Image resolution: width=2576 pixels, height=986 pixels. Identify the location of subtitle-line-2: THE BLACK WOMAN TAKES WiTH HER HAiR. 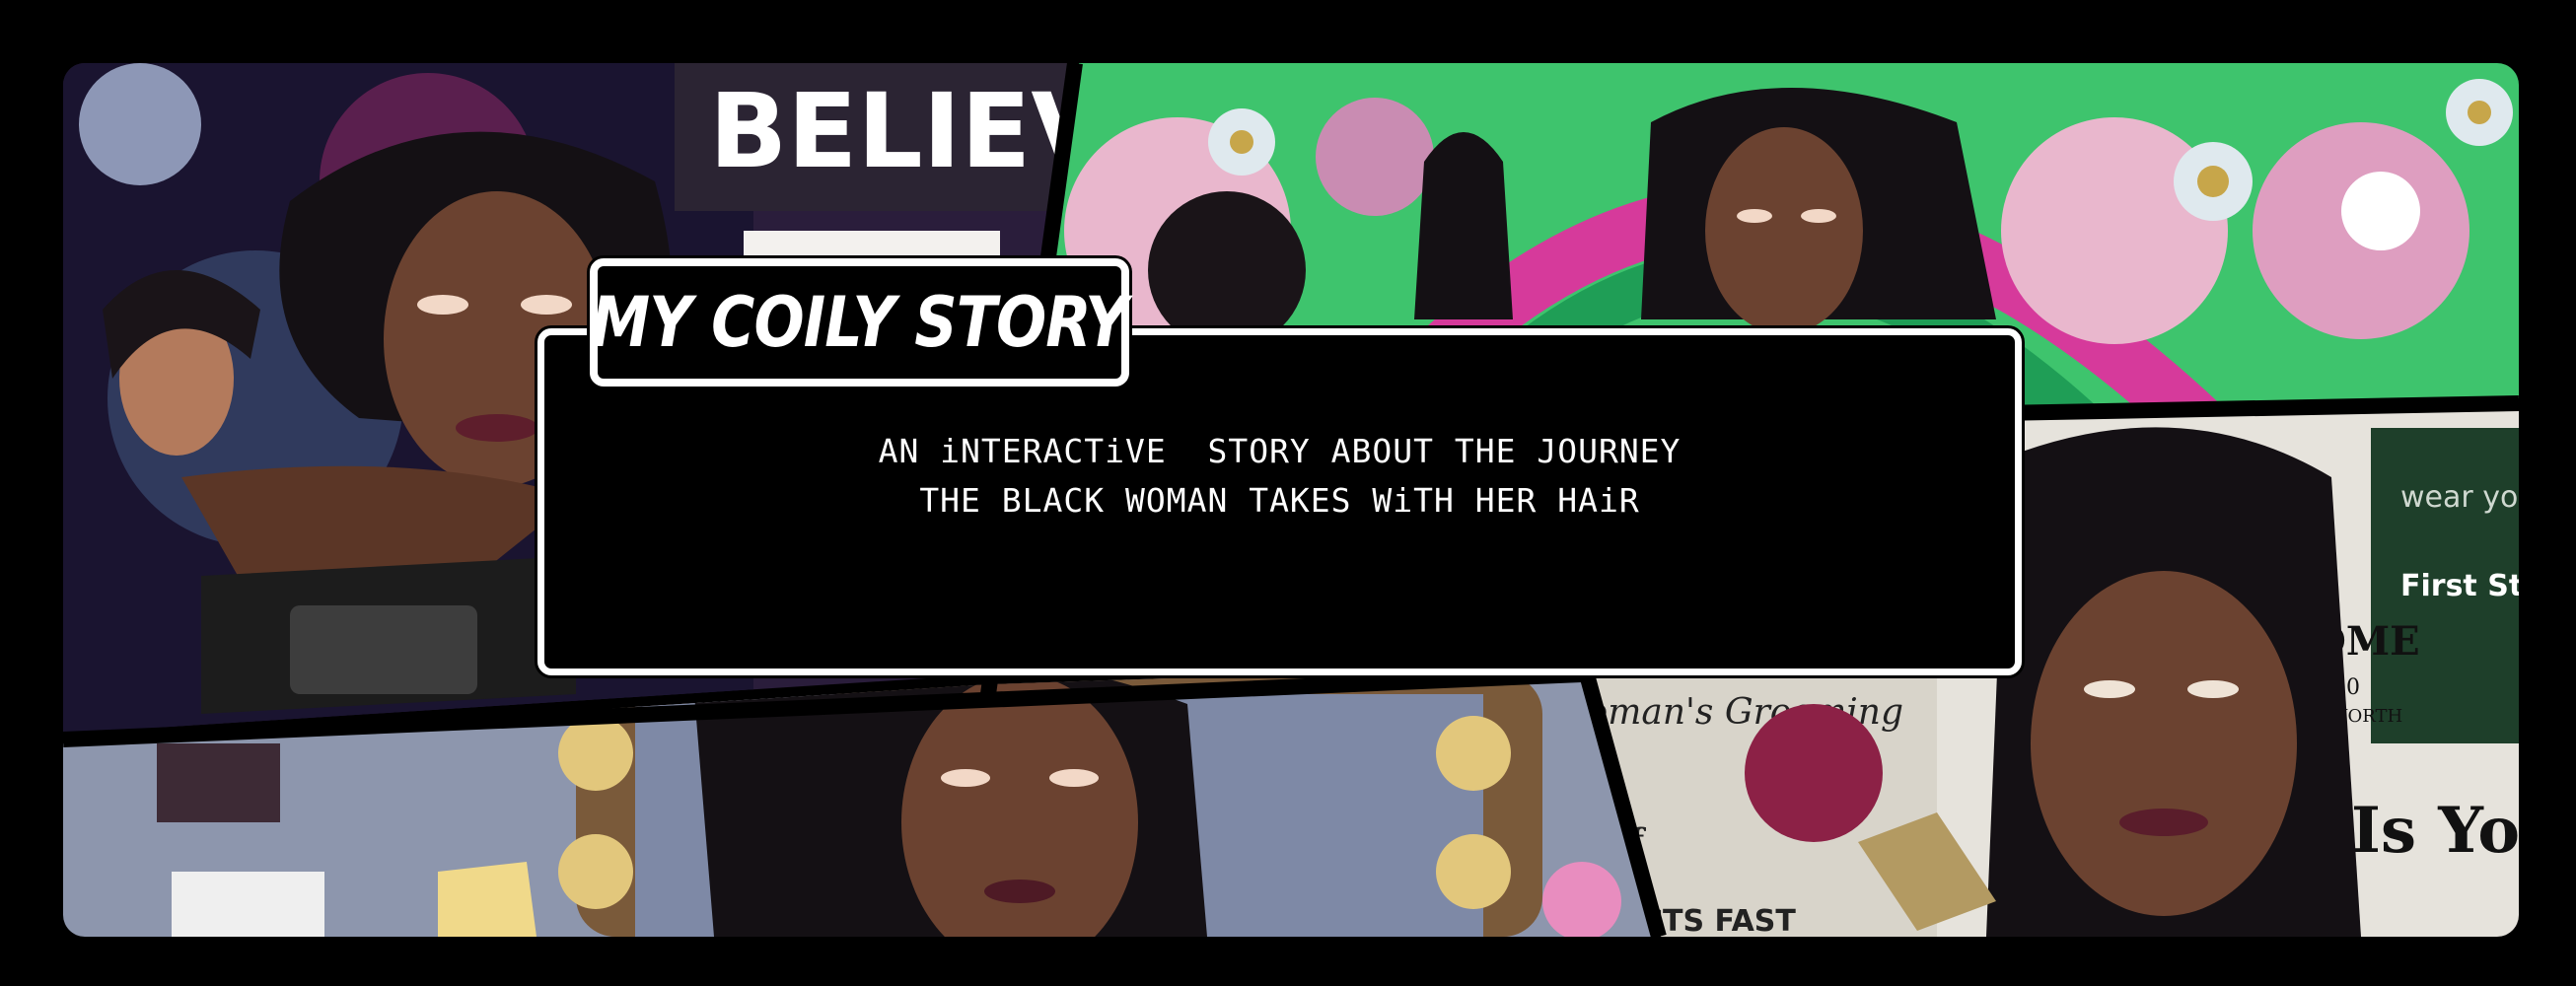
(1279, 501).